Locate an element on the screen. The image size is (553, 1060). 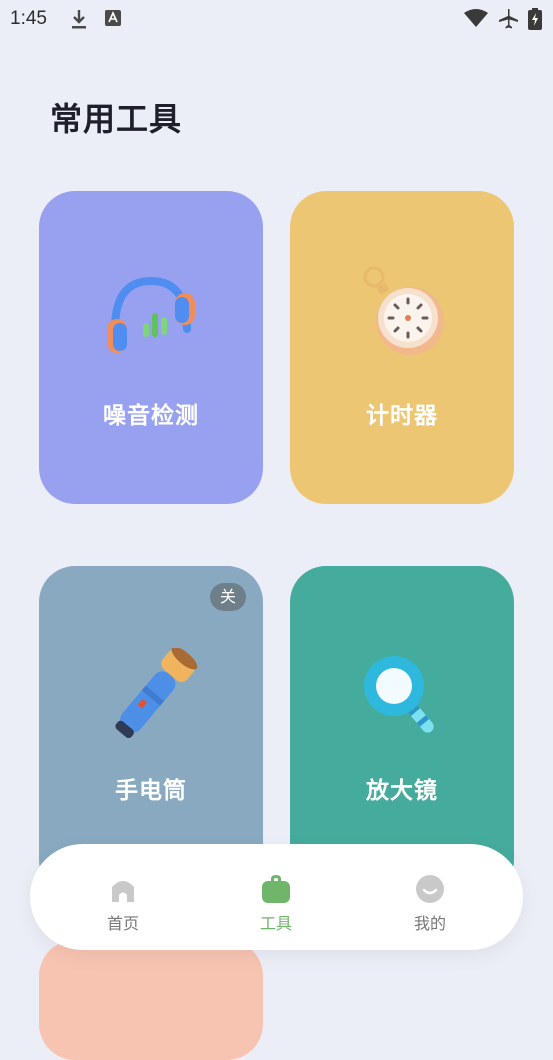
download-icon is located at coordinates (79, 19).